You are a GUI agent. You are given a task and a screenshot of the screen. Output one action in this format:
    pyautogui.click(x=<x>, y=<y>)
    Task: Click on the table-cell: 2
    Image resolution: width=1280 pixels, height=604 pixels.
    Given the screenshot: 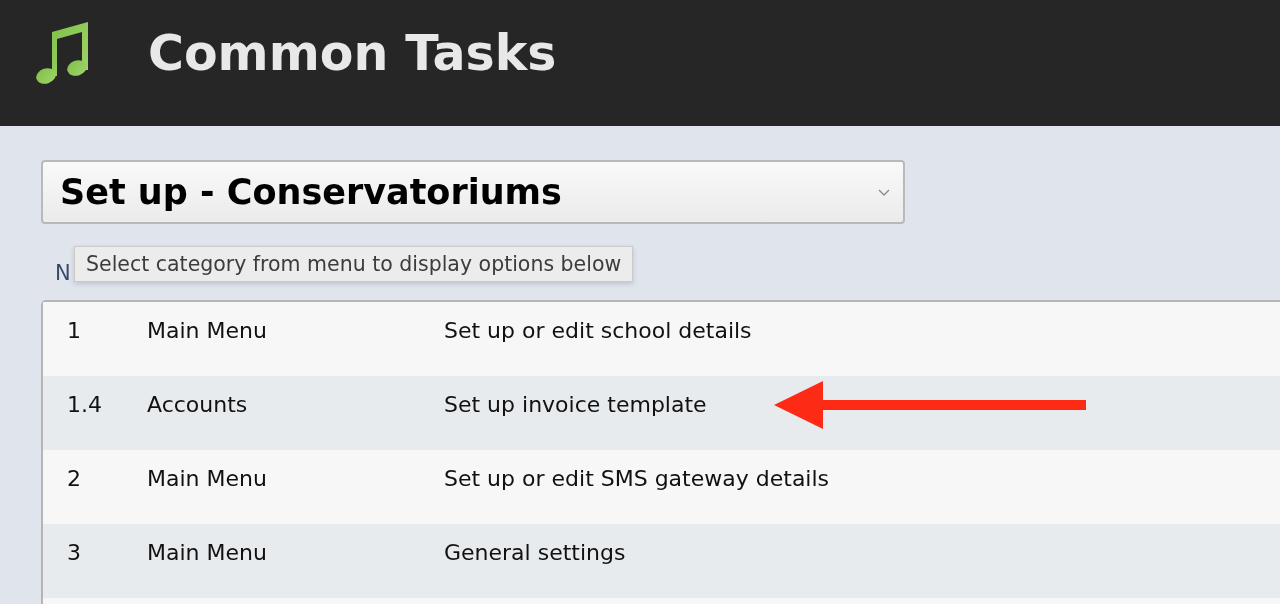 What is the action you would take?
    pyautogui.click(x=74, y=479)
    